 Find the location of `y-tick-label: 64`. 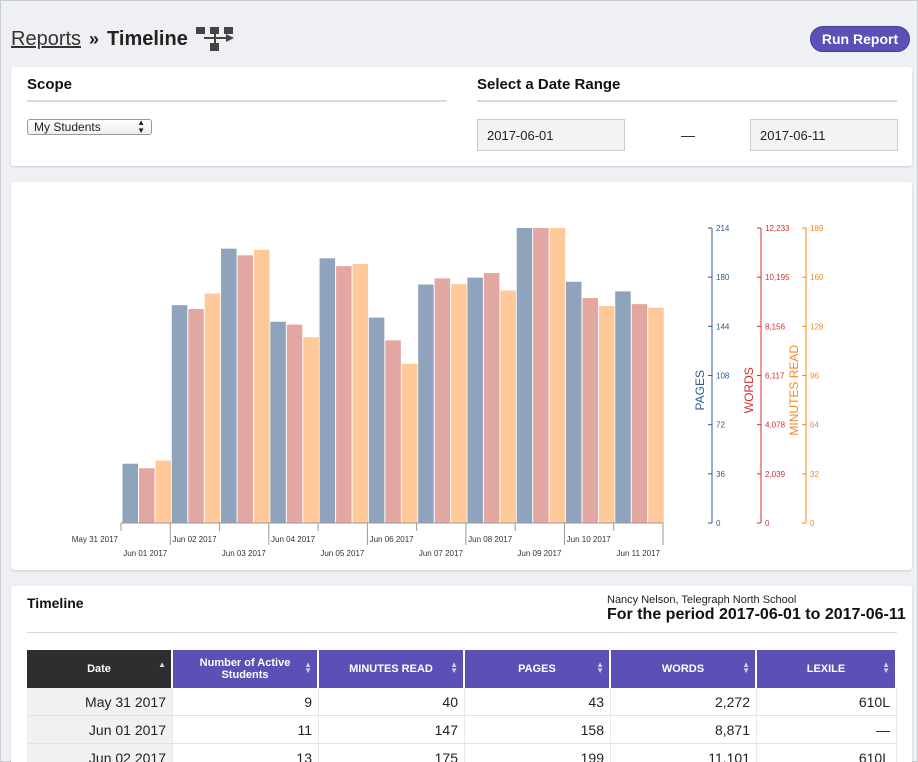

y-tick-label: 64 is located at coordinates (814, 425).